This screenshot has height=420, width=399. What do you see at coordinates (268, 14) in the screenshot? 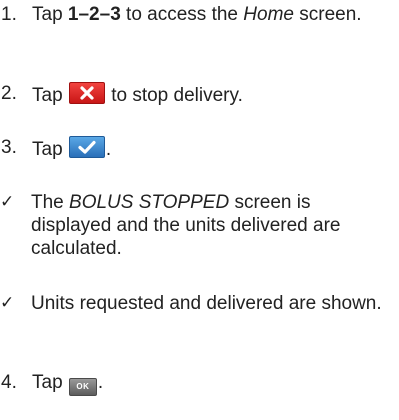
I see `home-screen-label: Home` at bounding box center [268, 14].